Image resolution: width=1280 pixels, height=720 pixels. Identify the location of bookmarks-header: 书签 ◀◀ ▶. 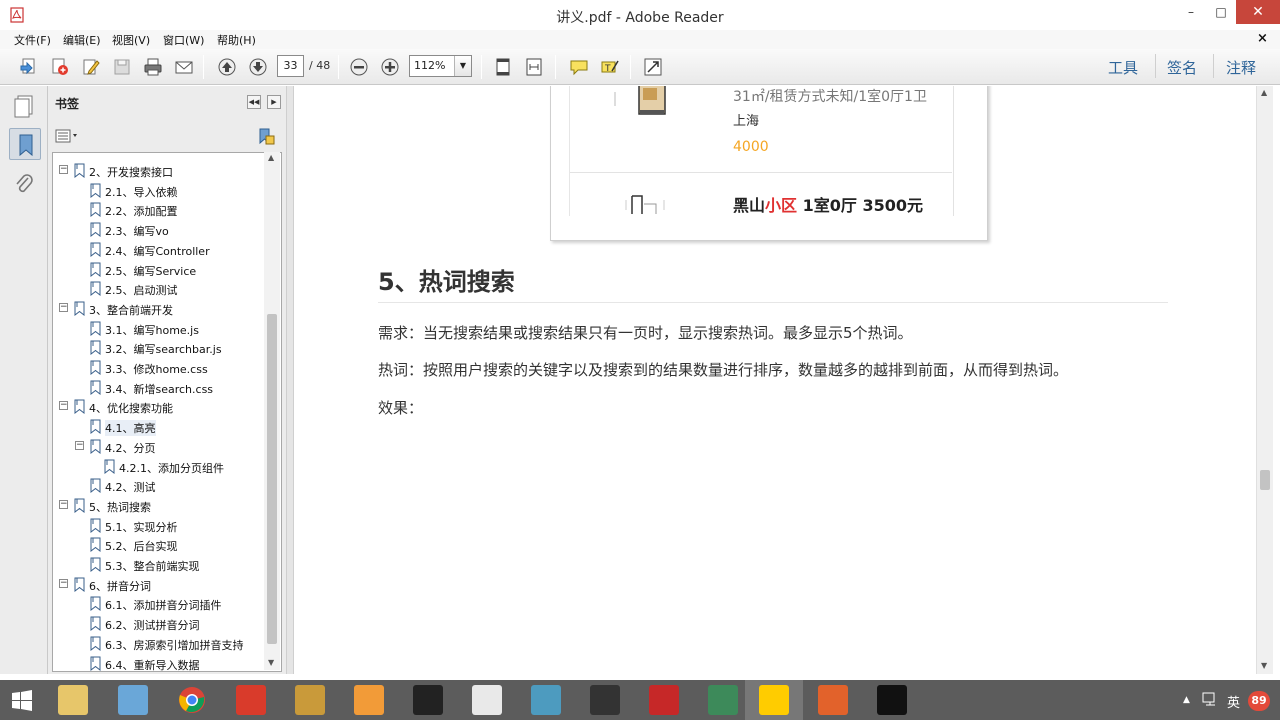
(167, 102).